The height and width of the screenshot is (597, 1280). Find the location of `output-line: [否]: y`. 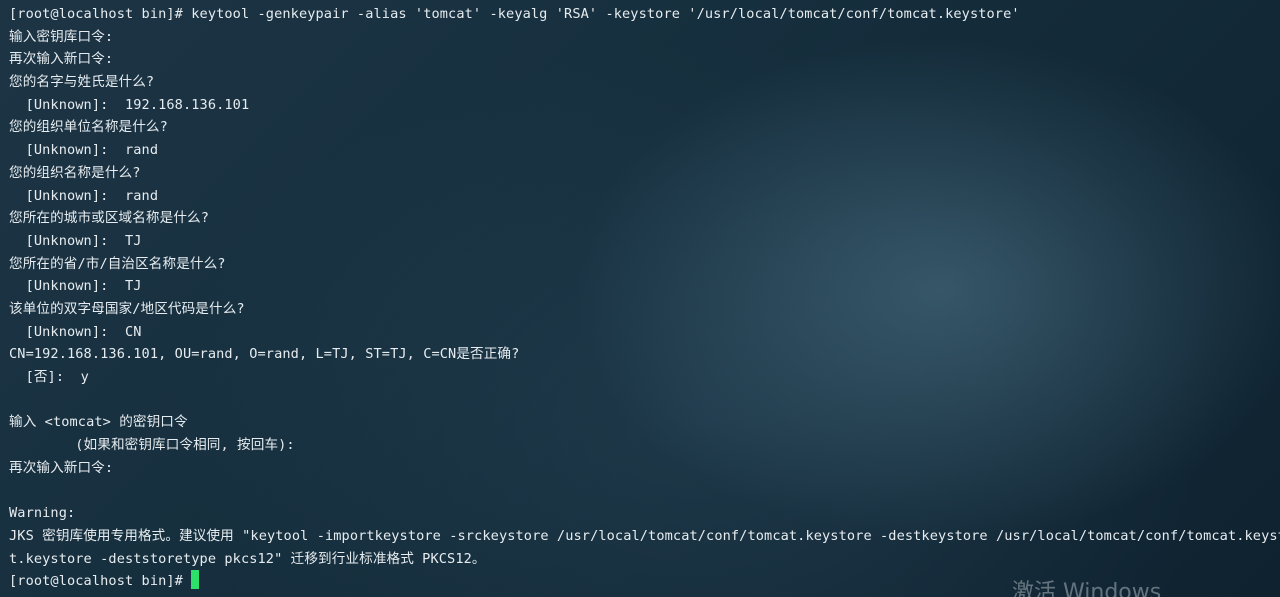

output-line: [否]: y is located at coordinates (49, 377).